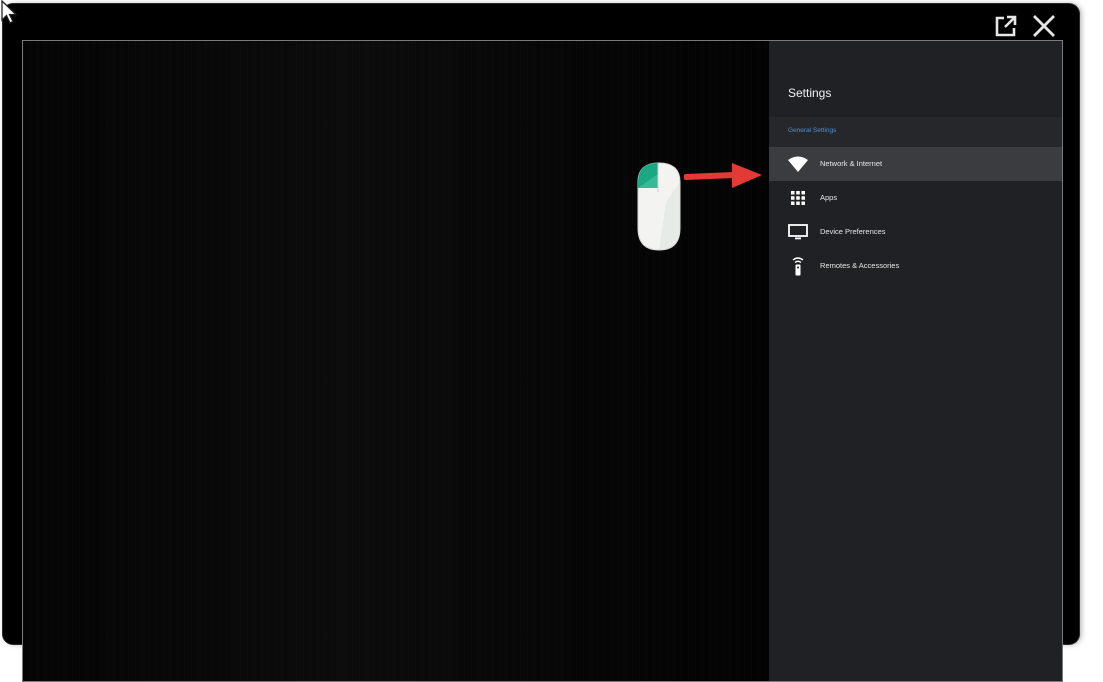  Describe the element at coordinates (853, 231) in the screenshot. I see `menu-item-label: Device Preferences` at that location.